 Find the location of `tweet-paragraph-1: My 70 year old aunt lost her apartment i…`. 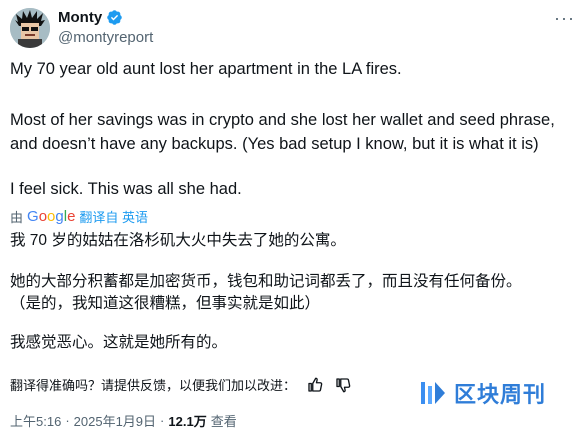

tweet-paragraph-1: My 70 year old aunt lost her apartment i… is located at coordinates (206, 69).